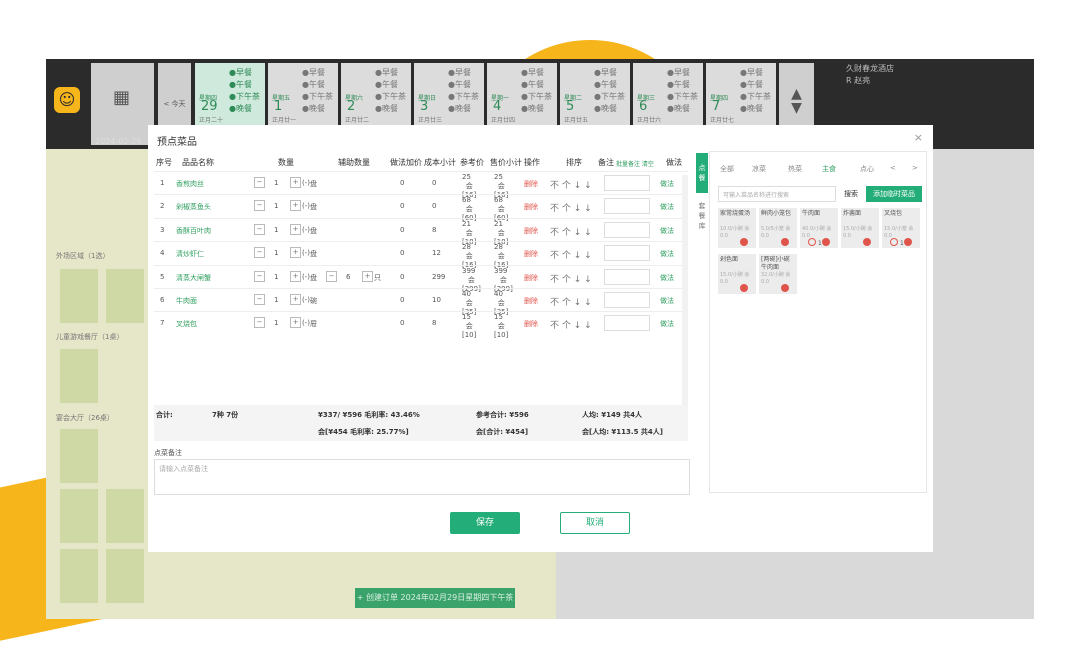 This screenshot has height=669, width=1080. What do you see at coordinates (485, 523) in the screenshot?
I see `save-button: 保存` at bounding box center [485, 523].